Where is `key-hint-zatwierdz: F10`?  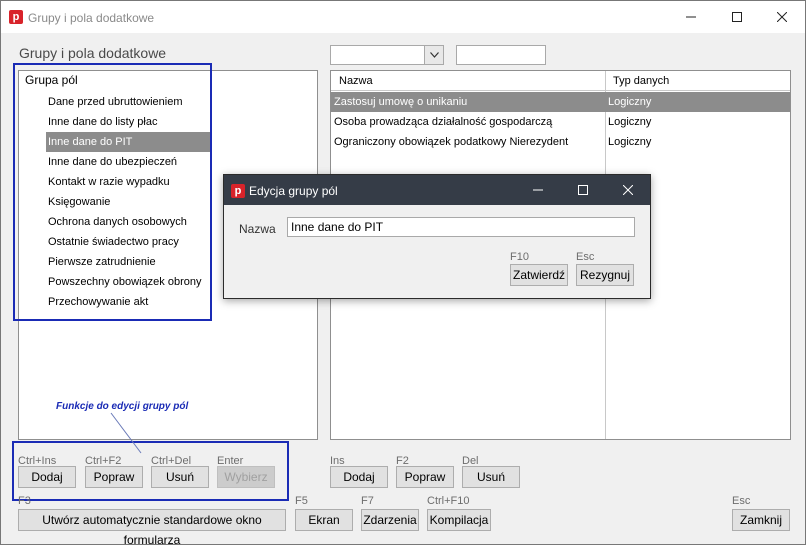
key-hint-zatwierdz: F10 is located at coordinates (519, 257).